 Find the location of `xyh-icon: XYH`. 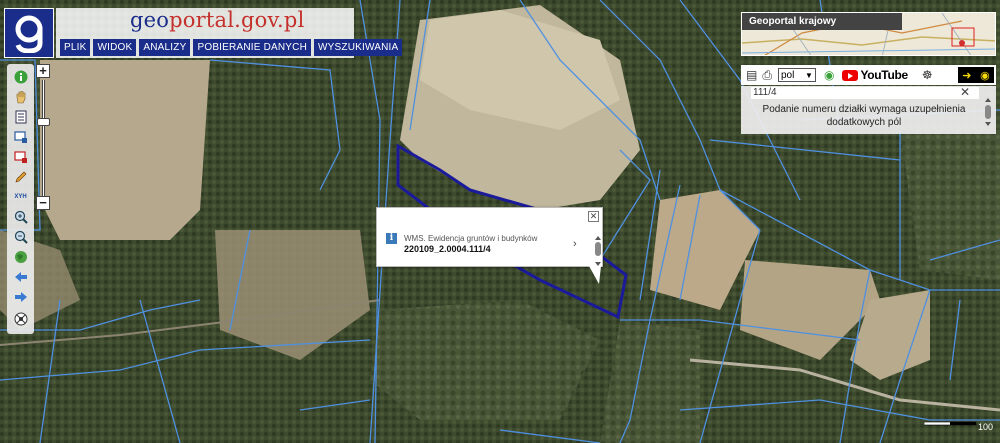

xyh-icon: XYH is located at coordinates (20, 197).